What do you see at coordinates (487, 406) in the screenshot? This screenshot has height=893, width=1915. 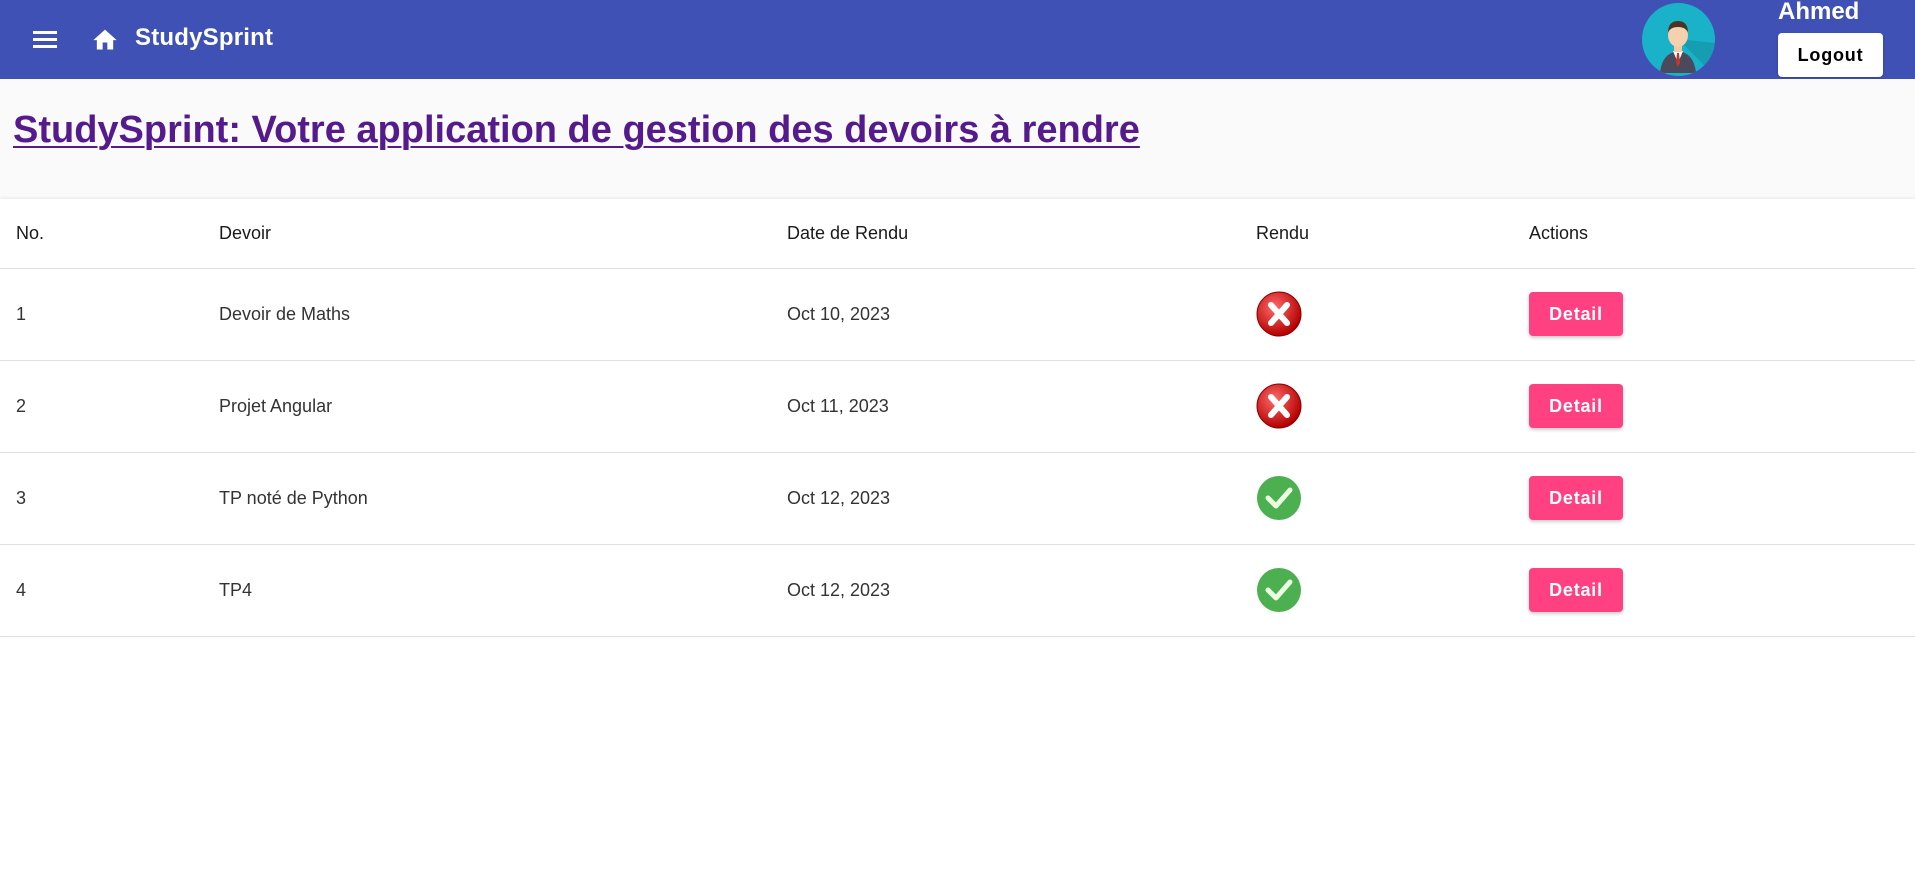 I see `cell-devoir: Projet Angular` at bounding box center [487, 406].